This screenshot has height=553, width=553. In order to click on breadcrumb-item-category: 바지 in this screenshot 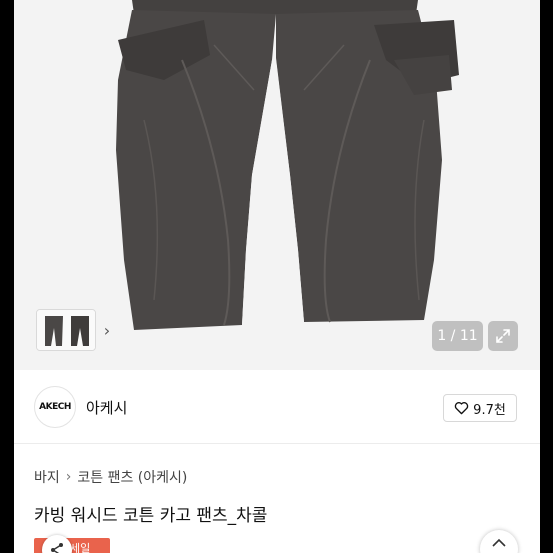, I will do `click(47, 477)`.